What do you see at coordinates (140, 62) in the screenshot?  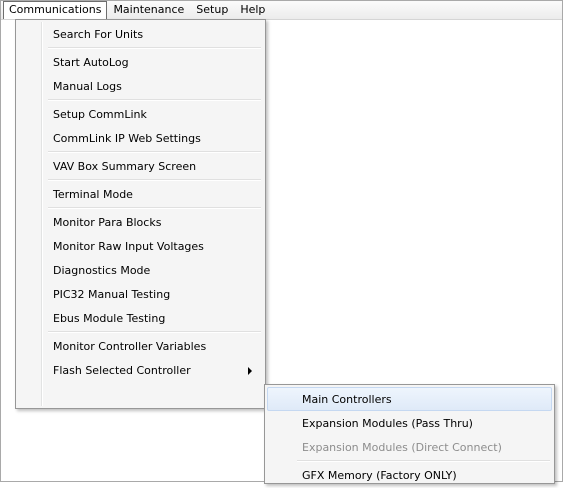 I see `menu-item-start-autolog: Start AutoLog` at bounding box center [140, 62].